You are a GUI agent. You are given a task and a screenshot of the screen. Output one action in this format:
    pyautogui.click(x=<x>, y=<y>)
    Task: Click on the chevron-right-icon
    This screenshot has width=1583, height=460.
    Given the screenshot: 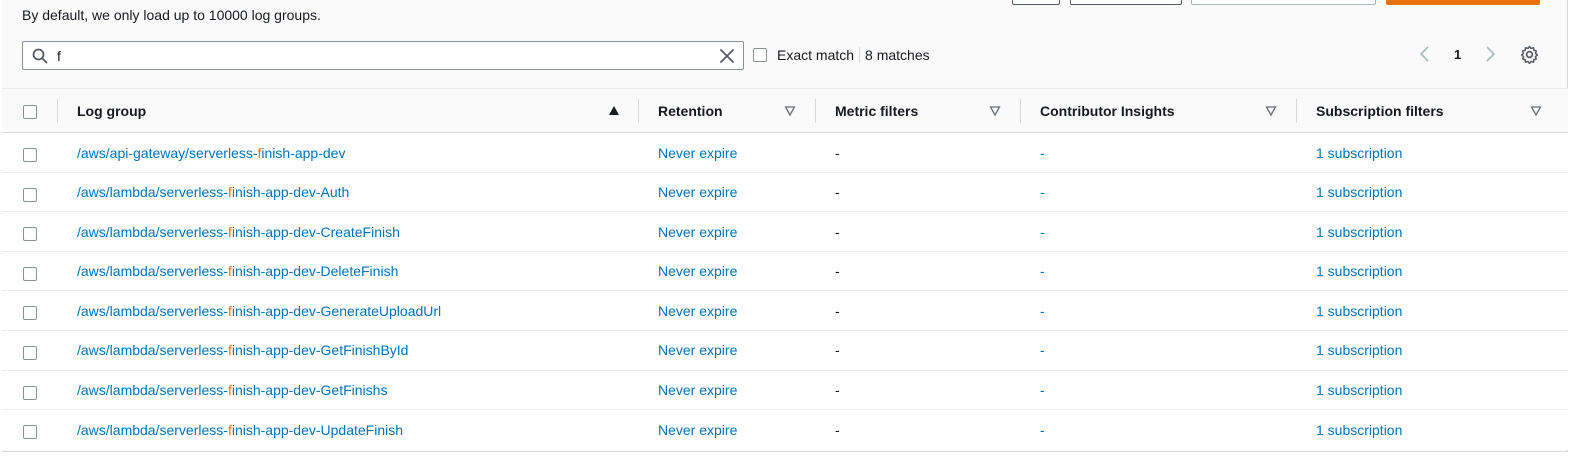 What is the action you would take?
    pyautogui.click(x=1490, y=54)
    